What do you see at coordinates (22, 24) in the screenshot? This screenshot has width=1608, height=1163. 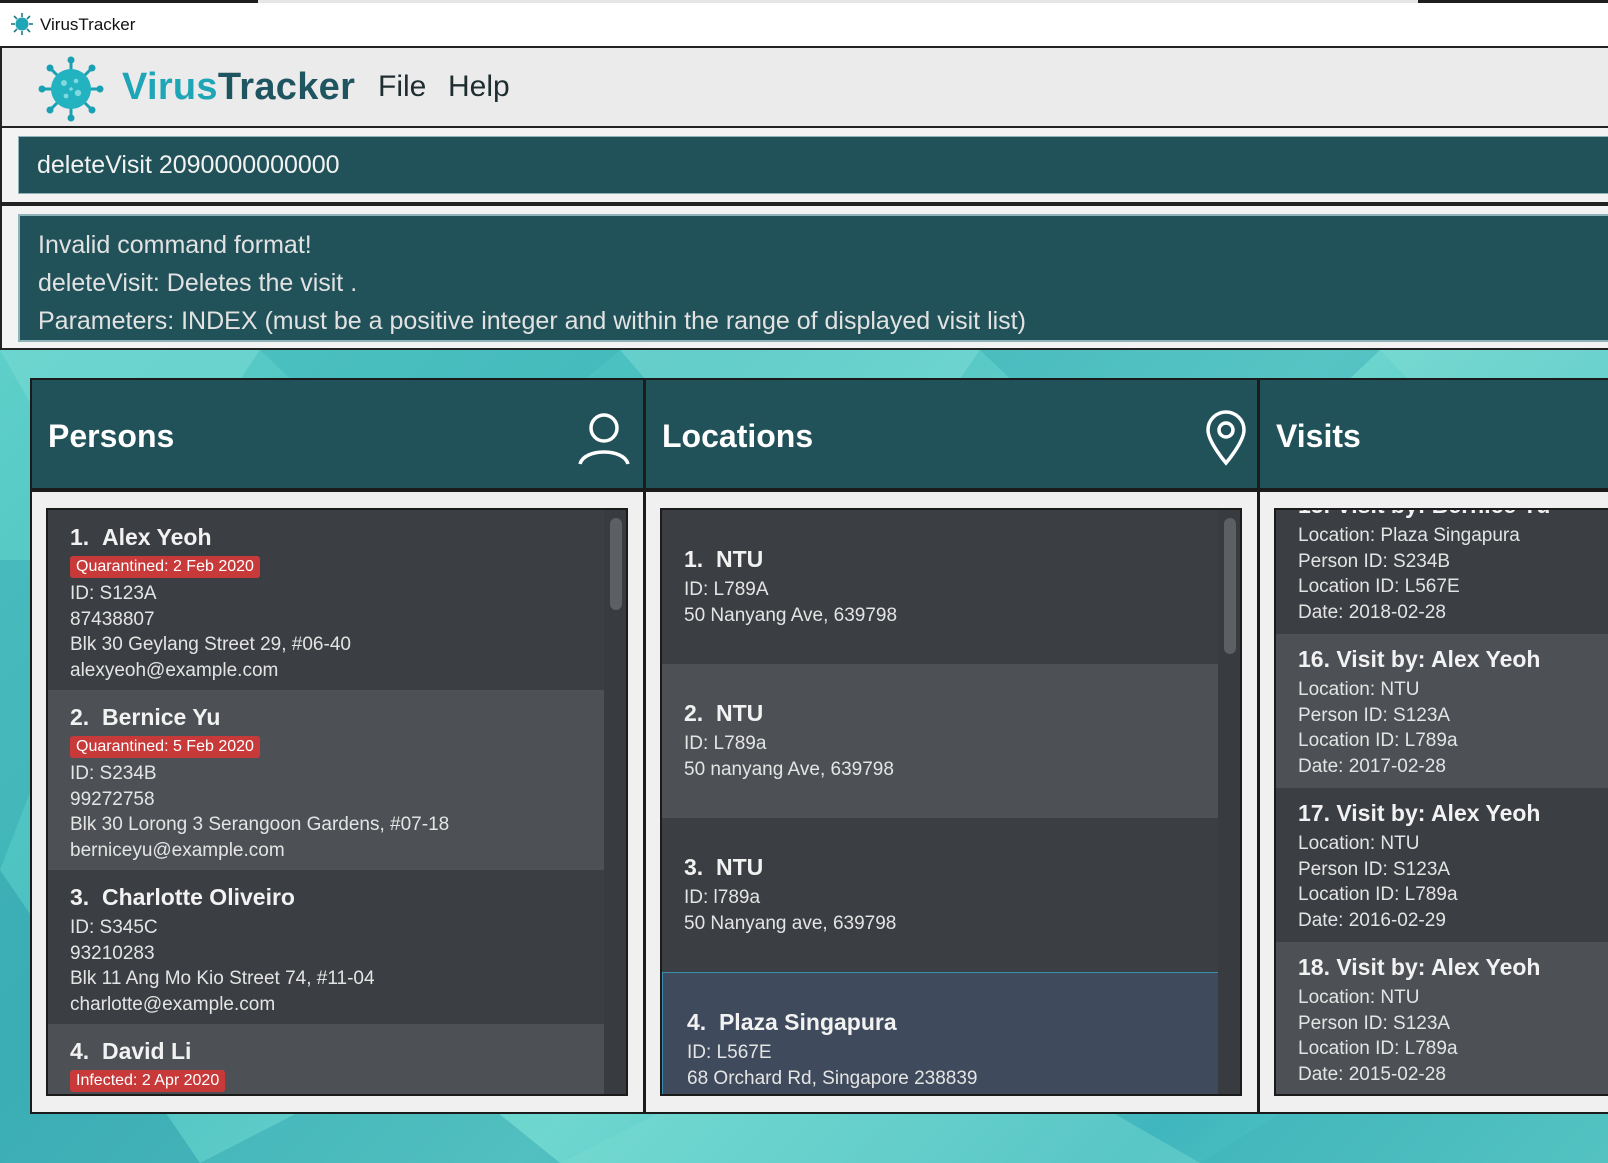 I see `virus-app-icon` at bounding box center [22, 24].